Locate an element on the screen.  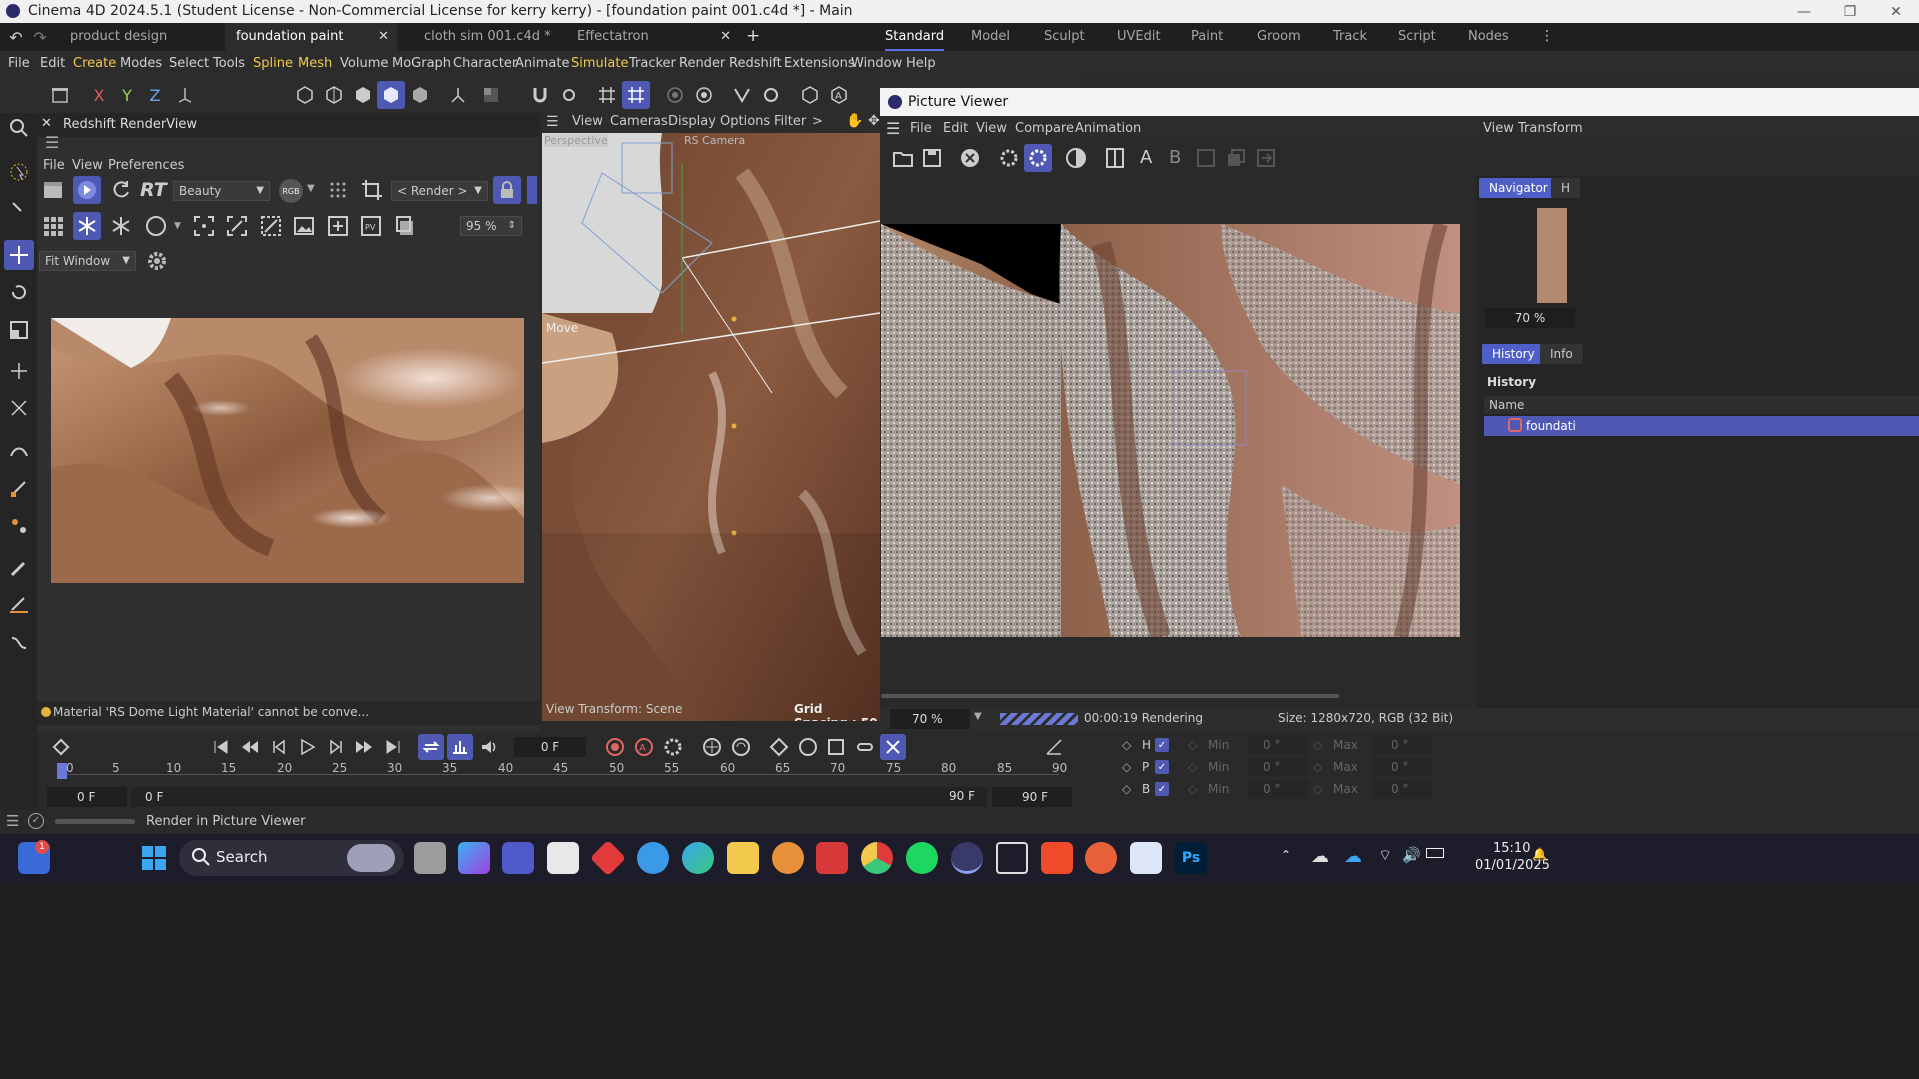
magnet-icon is located at coordinates (540, 95).